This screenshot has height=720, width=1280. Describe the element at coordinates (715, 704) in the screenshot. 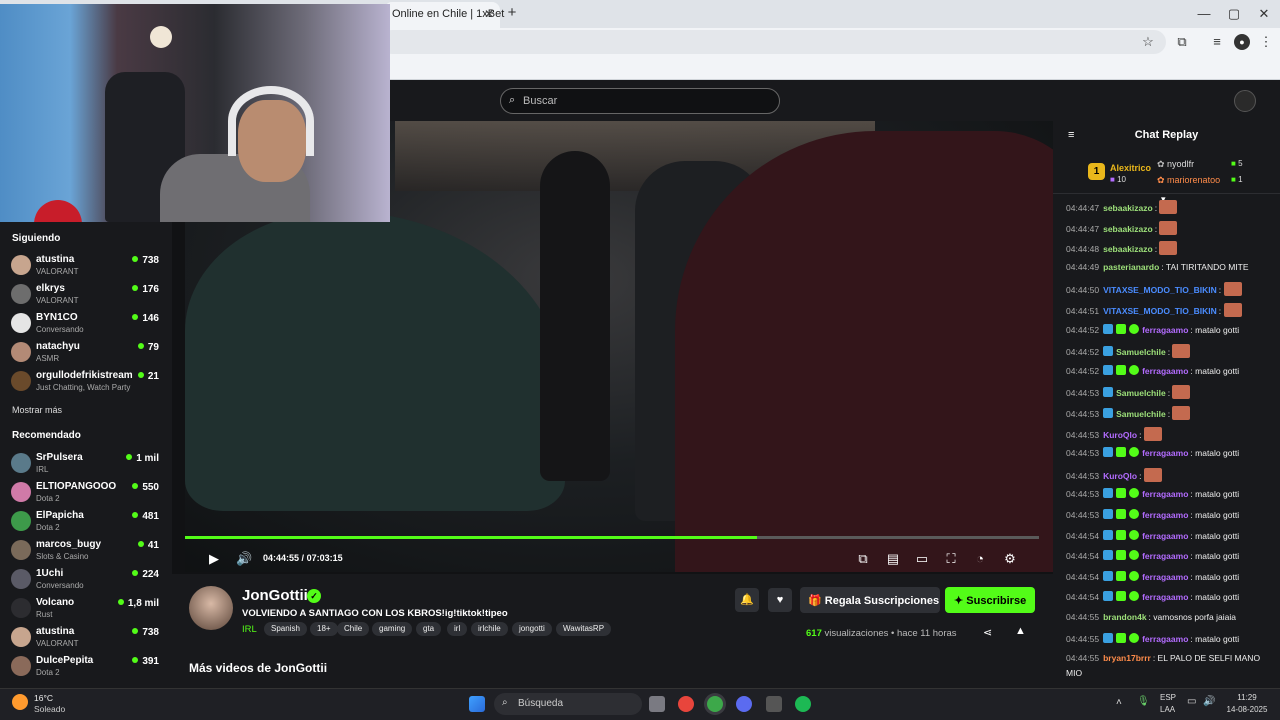

I see `chrome-active-icon` at that location.